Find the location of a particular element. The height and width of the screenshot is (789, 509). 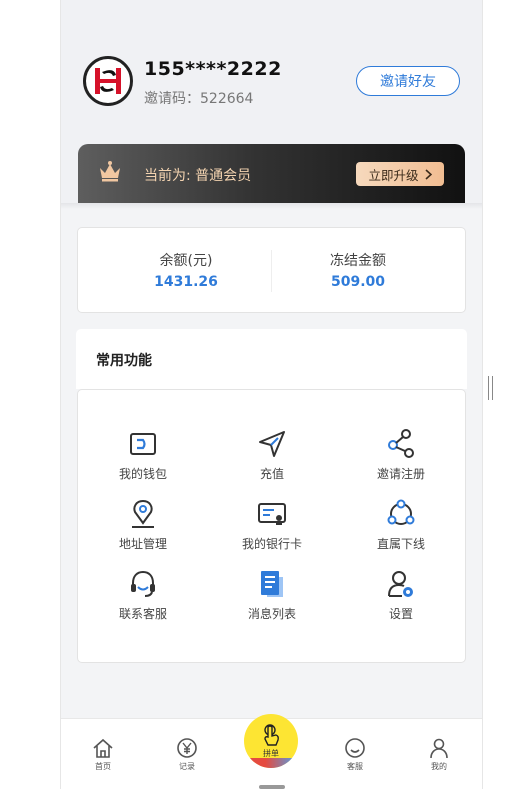

function-wallet: 我的钱包 is located at coordinates (143, 455).